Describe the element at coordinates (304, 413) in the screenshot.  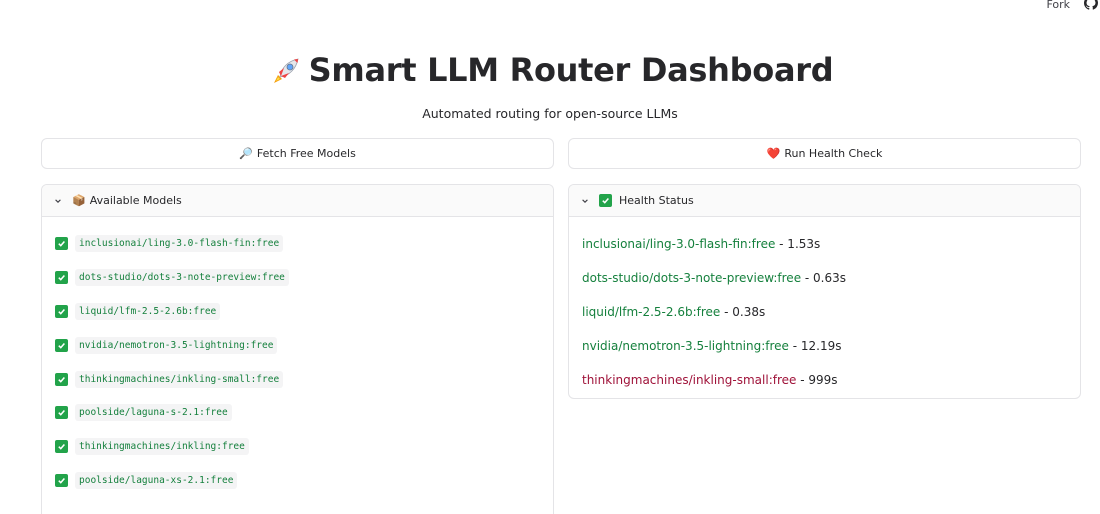
I see `model-list-item: poolside/laguna-s-2.1:free` at that location.